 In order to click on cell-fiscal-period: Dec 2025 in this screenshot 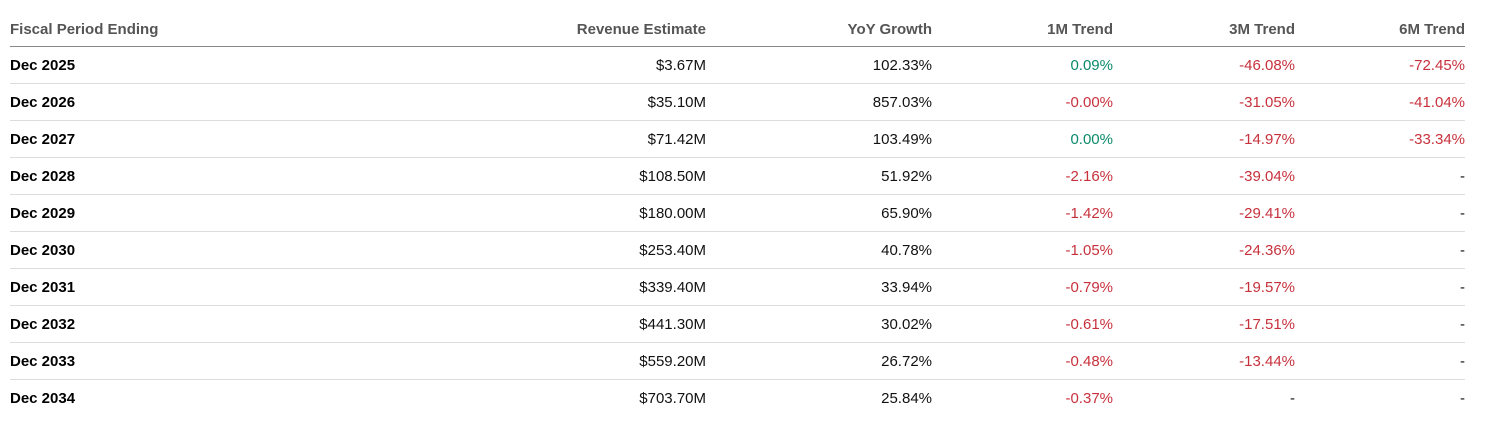, I will do `click(245, 65)`.